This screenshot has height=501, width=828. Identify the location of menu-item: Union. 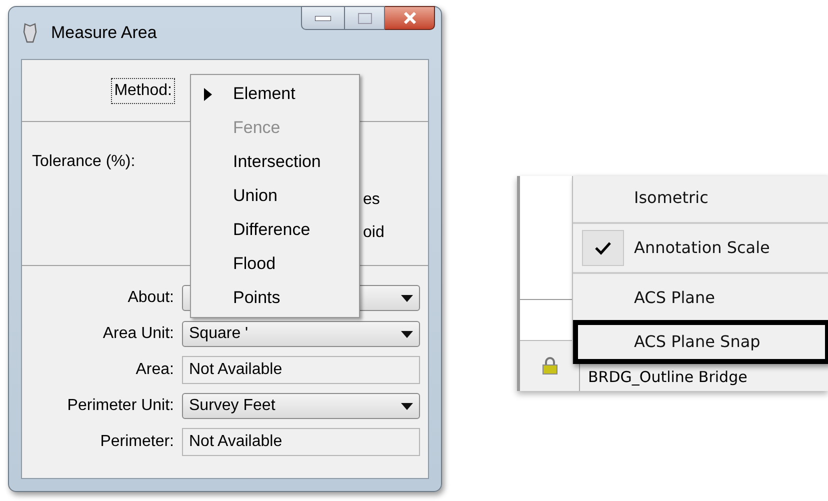
(275, 196).